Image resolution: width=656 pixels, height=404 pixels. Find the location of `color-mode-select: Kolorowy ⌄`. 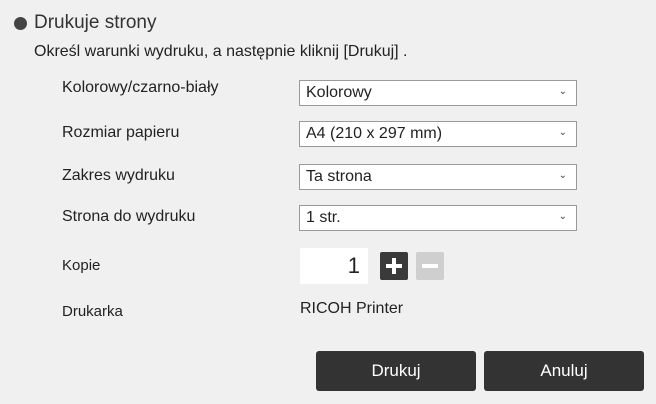

color-mode-select: Kolorowy ⌄ is located at coordinates (438, 93).